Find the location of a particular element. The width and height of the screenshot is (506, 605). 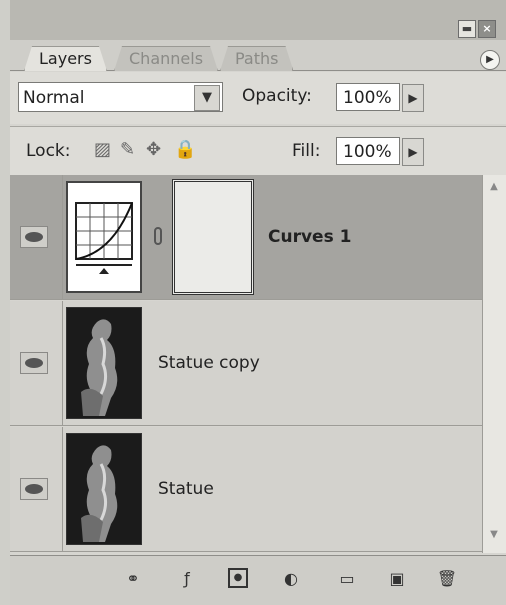

tab-layers: Layers is located at coordinates (65, 58).